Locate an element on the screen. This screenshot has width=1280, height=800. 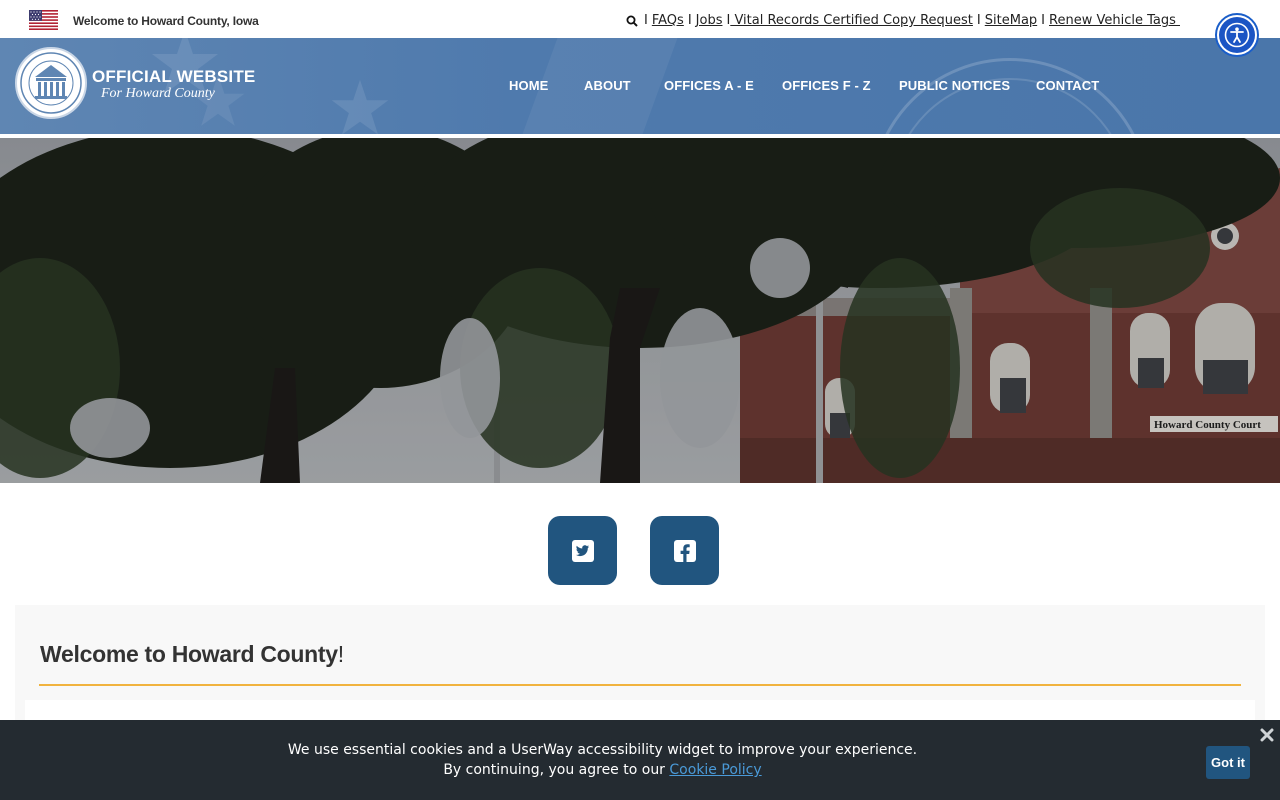
nav-contact: CONTACT is located at coordinates (1067, 85).